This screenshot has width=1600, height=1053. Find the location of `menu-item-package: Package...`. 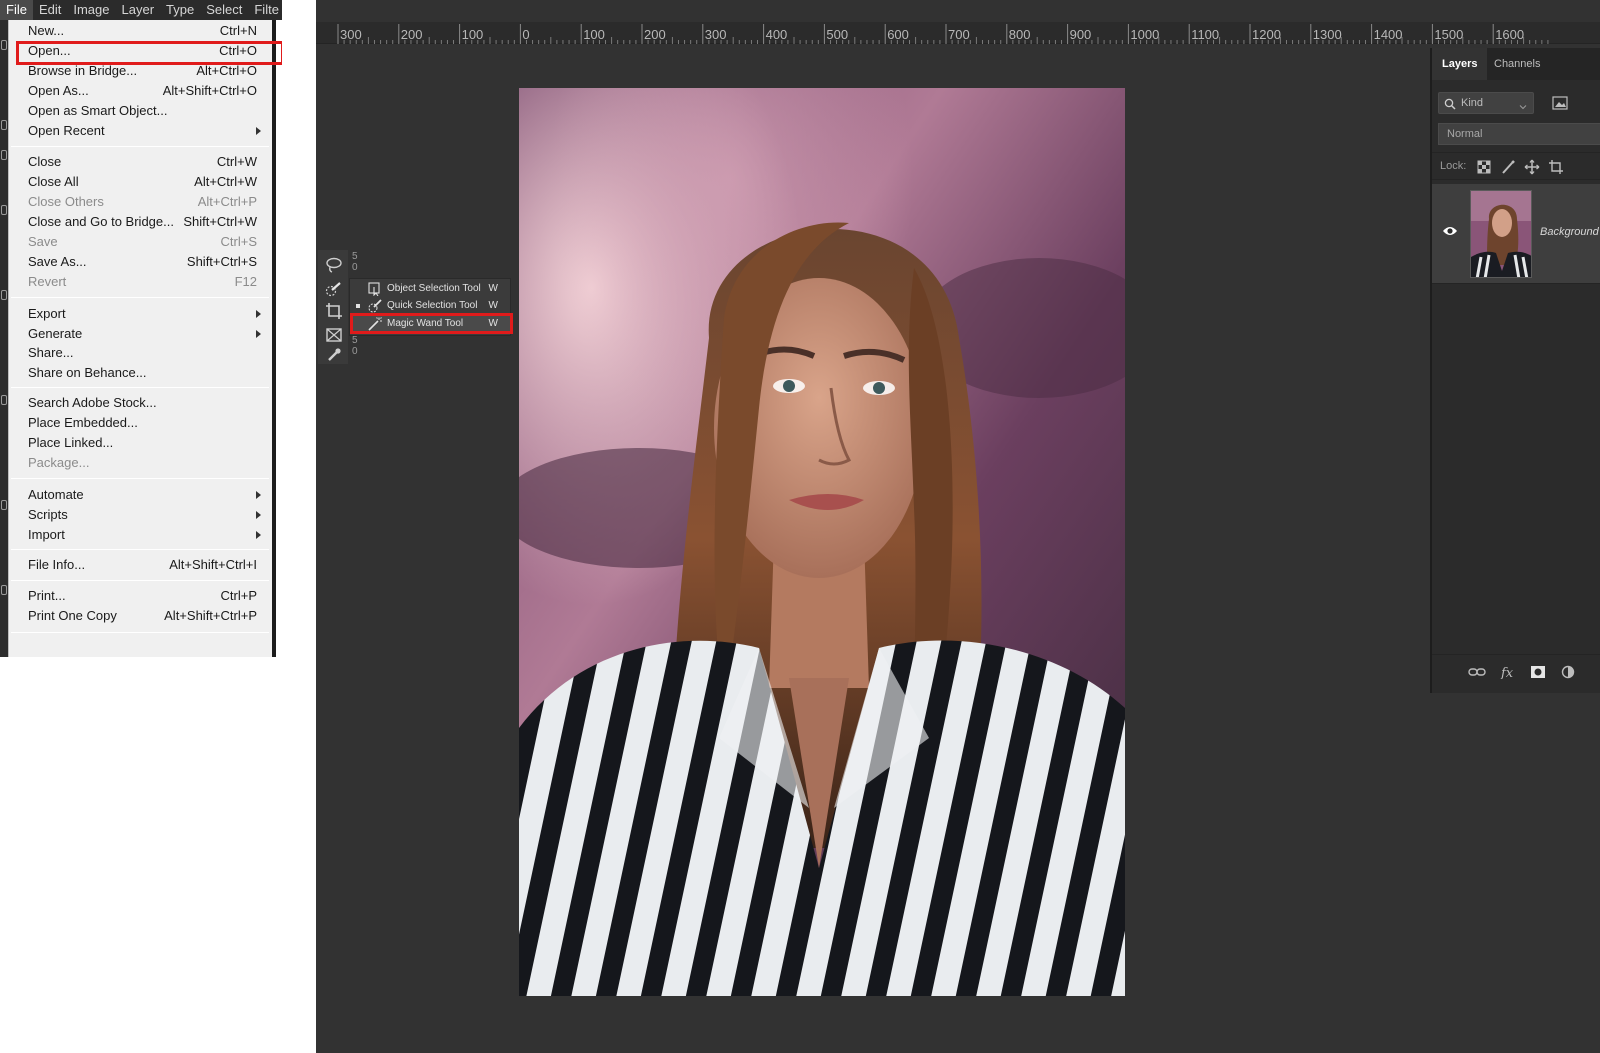

menu-item-package: Package... is located at coordinates (140, 463).